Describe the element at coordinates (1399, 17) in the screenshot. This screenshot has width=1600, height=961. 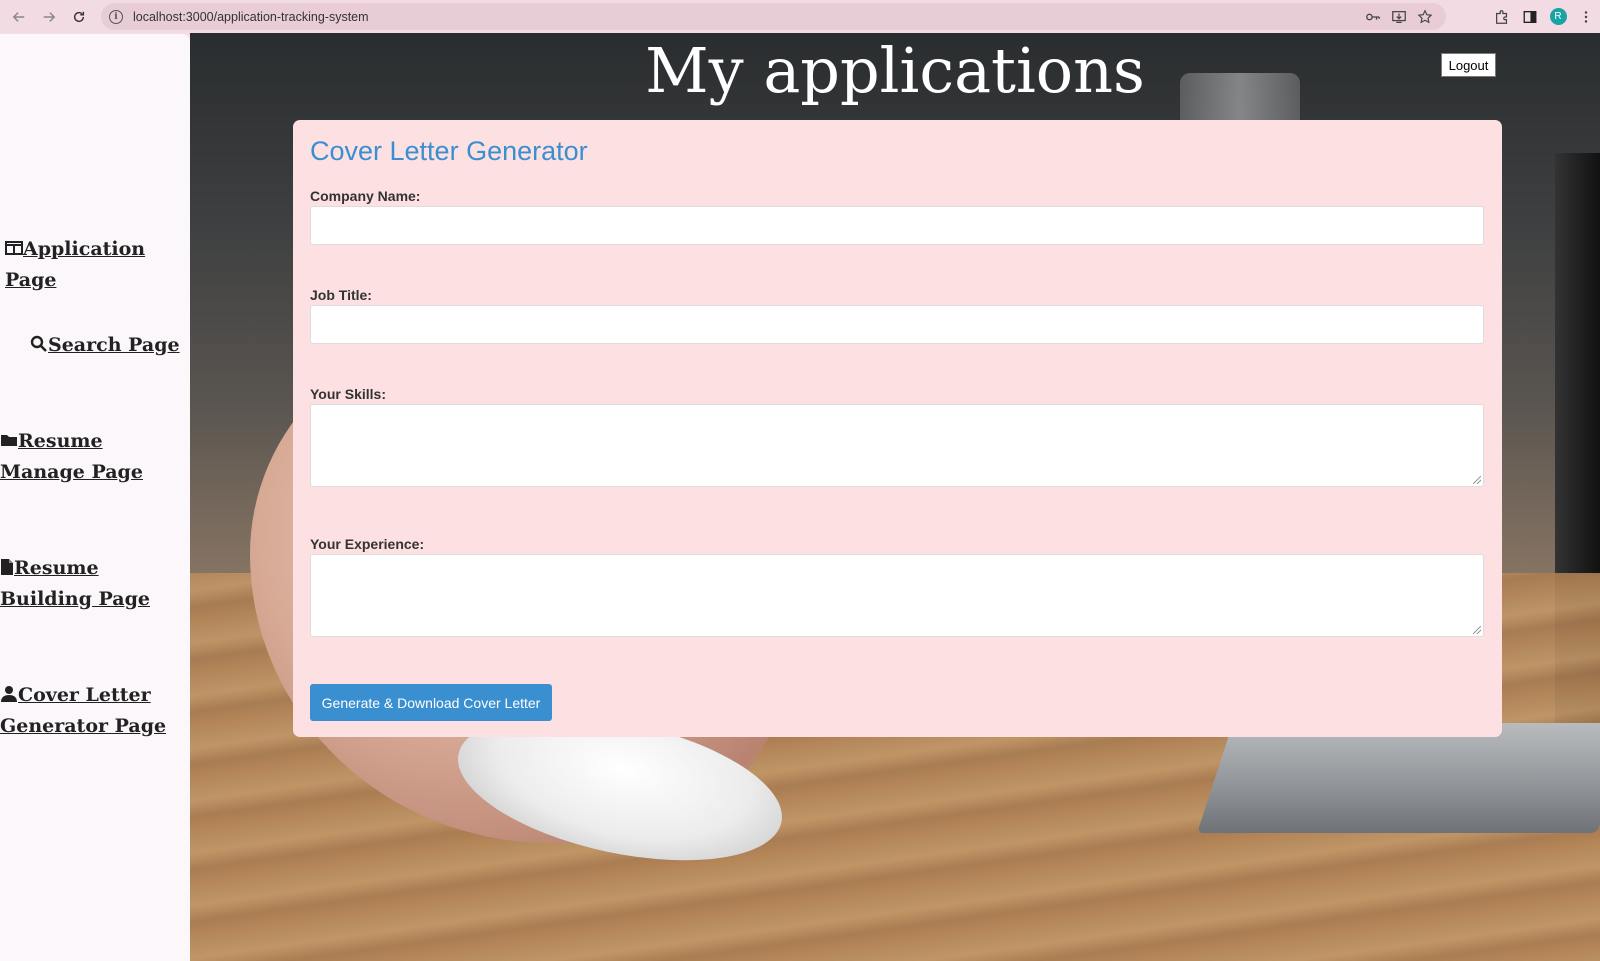
I see `install-icon` at that location.